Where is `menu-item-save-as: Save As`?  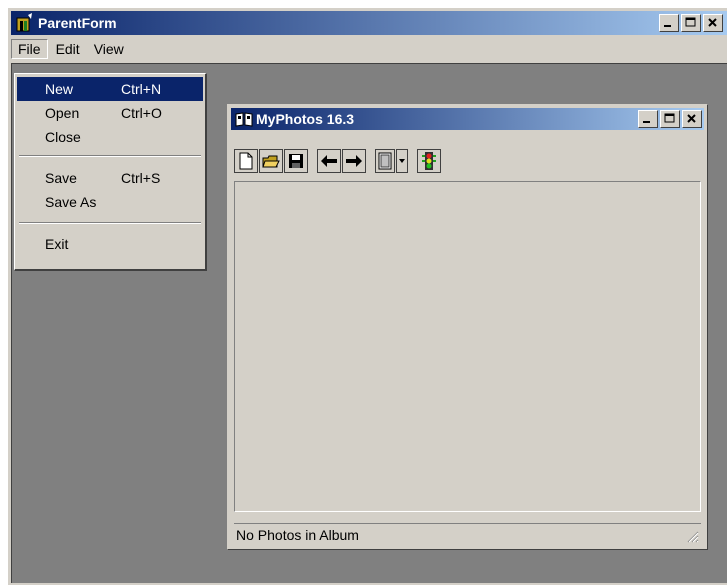 menu-item-save-as: Save As is located at coordinates (110, 202).